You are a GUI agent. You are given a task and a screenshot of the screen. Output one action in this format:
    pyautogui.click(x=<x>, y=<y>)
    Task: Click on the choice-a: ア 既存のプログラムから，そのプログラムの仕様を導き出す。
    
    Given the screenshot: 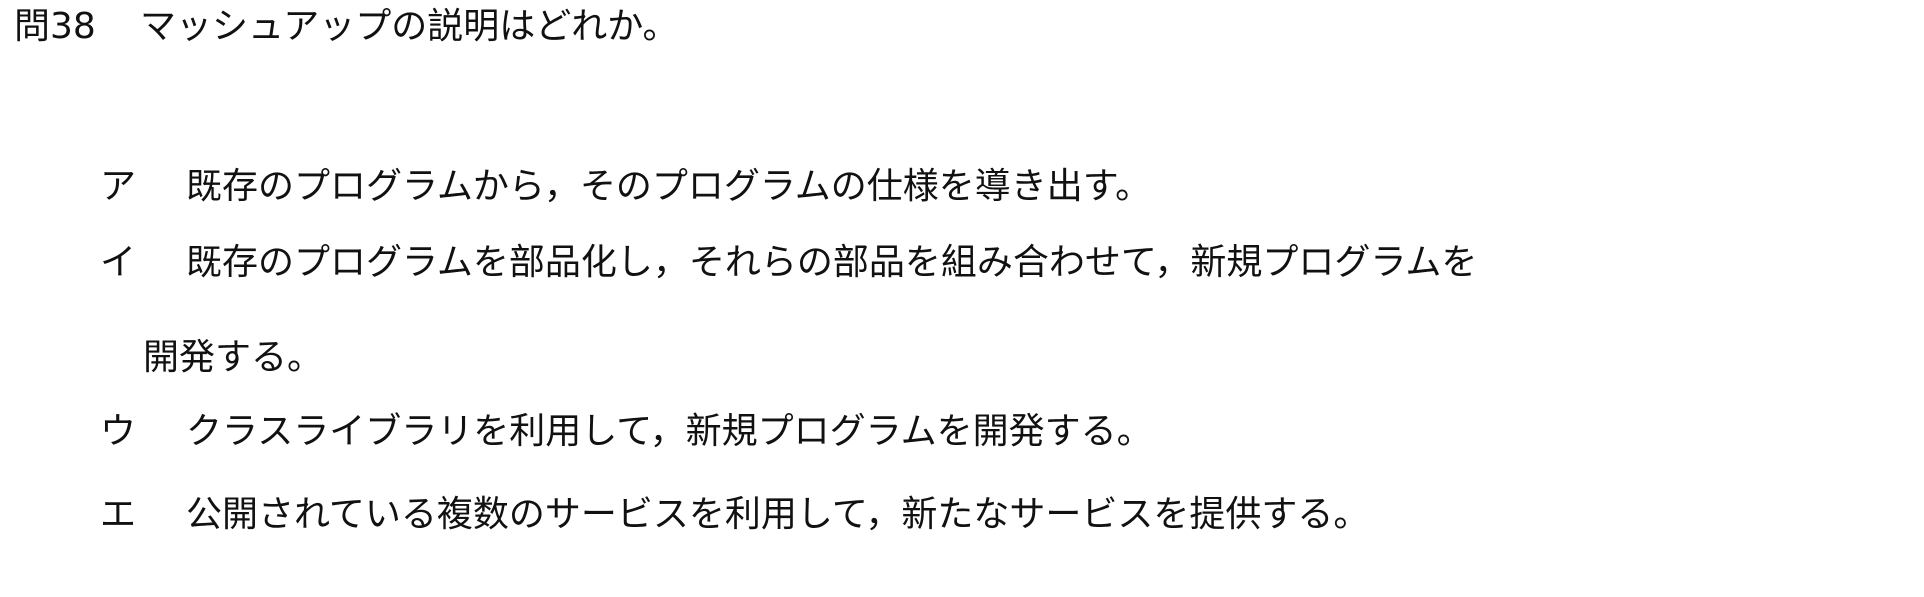 What is the action you would take?
    pyautogui.click(x=625, y=187)
    